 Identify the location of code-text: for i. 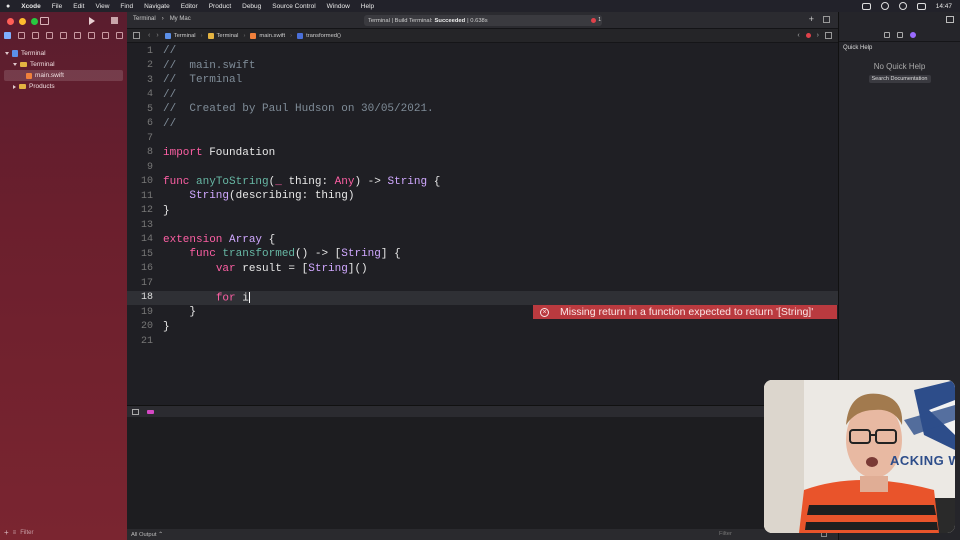
(206, 297).